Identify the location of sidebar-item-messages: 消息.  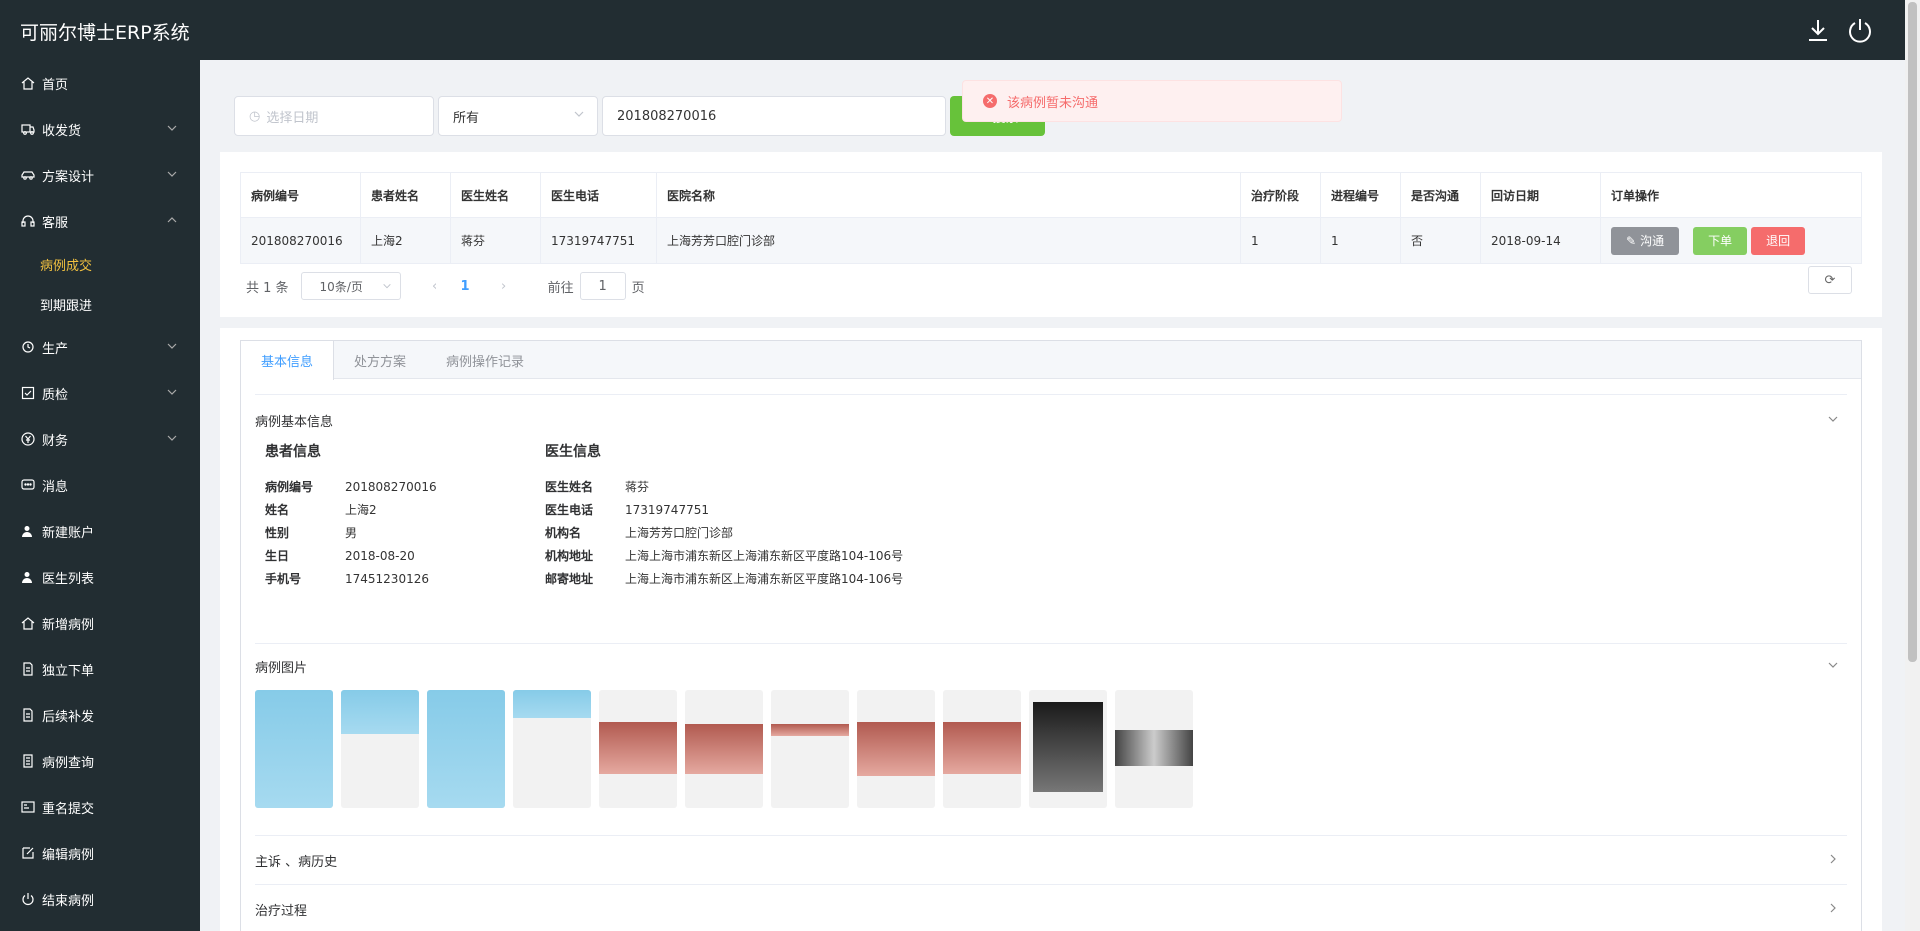
(100, 485).